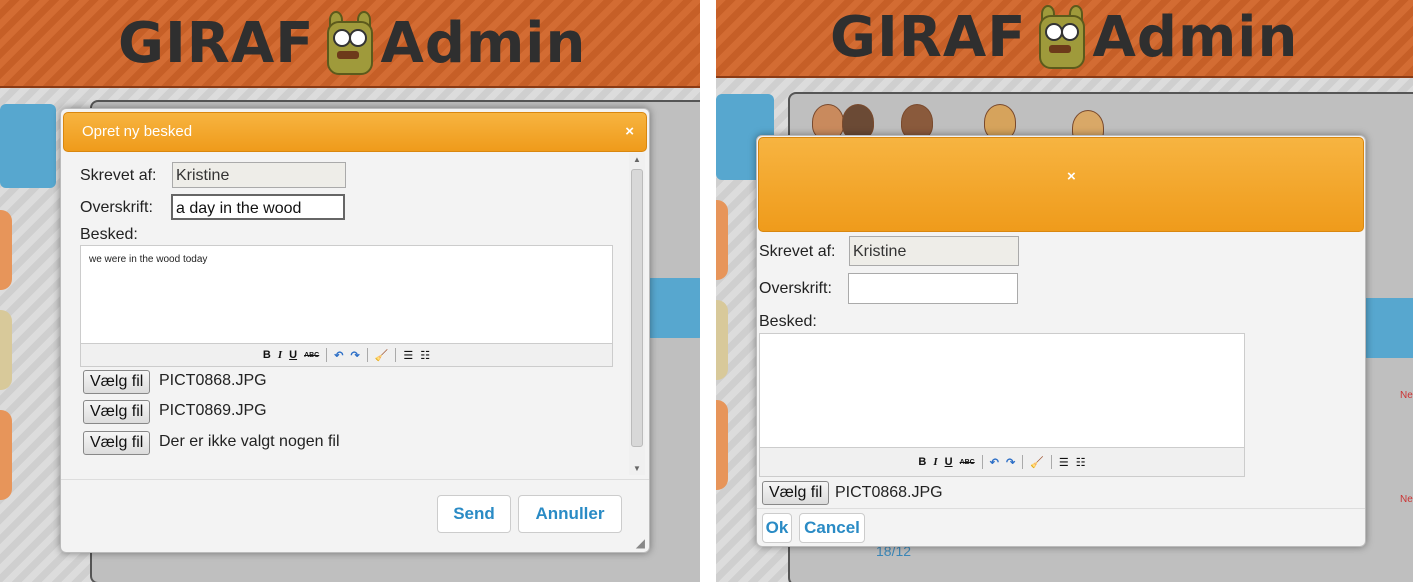 The height and width of the screenshot is (582, 1413). What do you see at coordinates (249, 441) in the screenshot?
I see `file-name: Der er ikke valgt nogen fil` at bounding box center [249, 441].